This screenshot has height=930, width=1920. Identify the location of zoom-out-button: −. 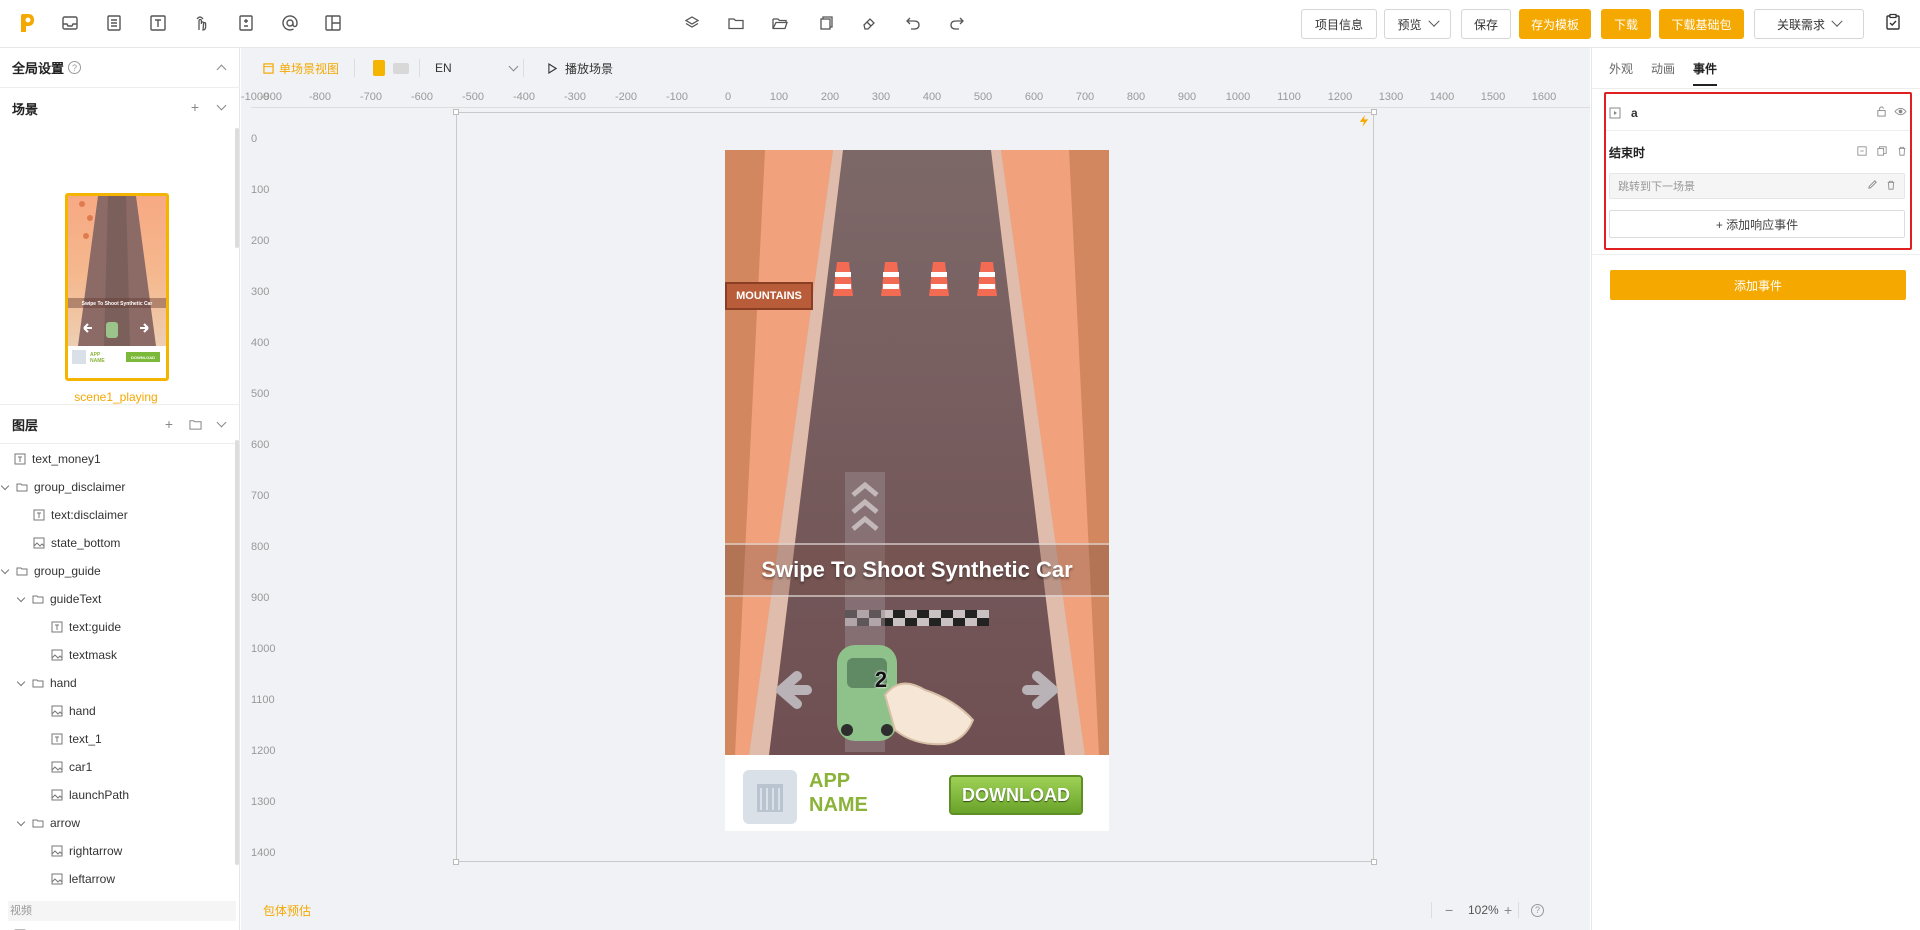
(1449, 910).